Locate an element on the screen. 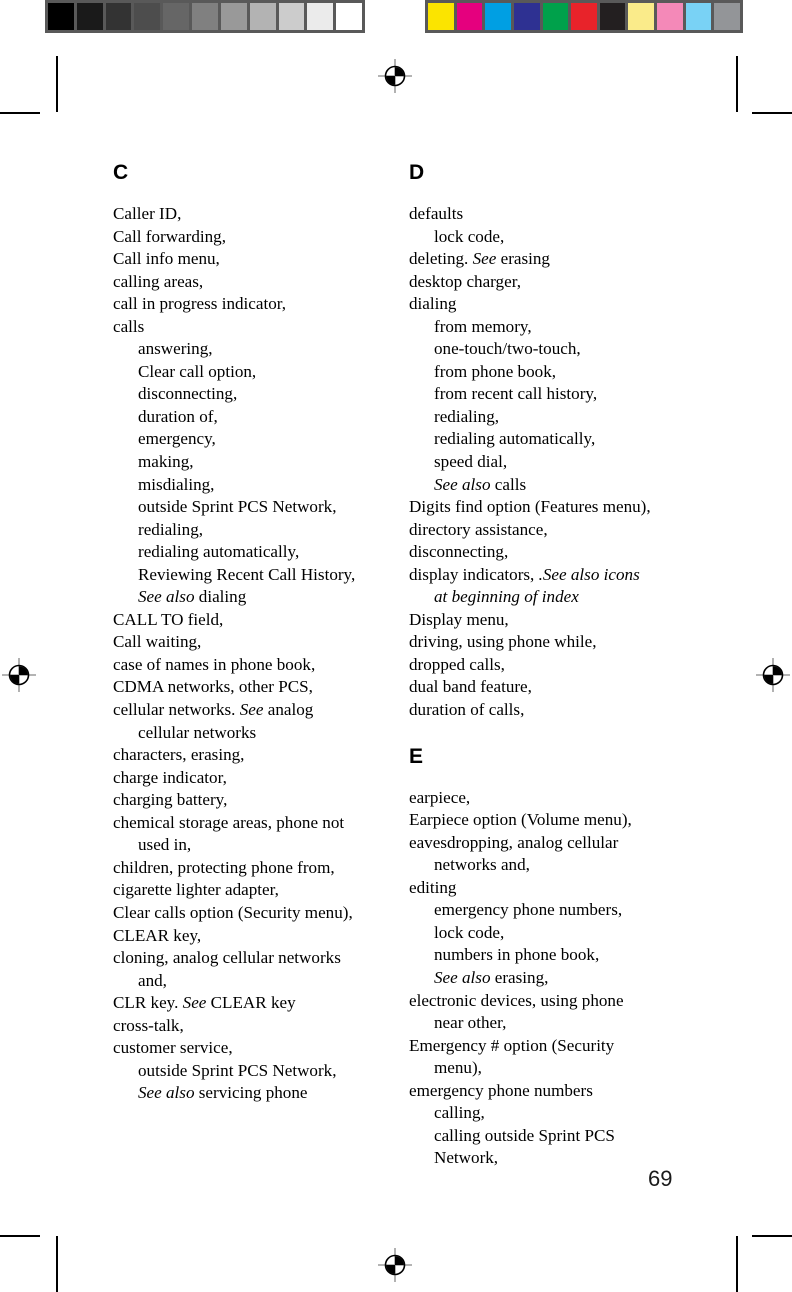 Image resolution: width=792 pixels, height=1292 pixels. index-entry: directory assistance, is located at coordinates (548, 530).